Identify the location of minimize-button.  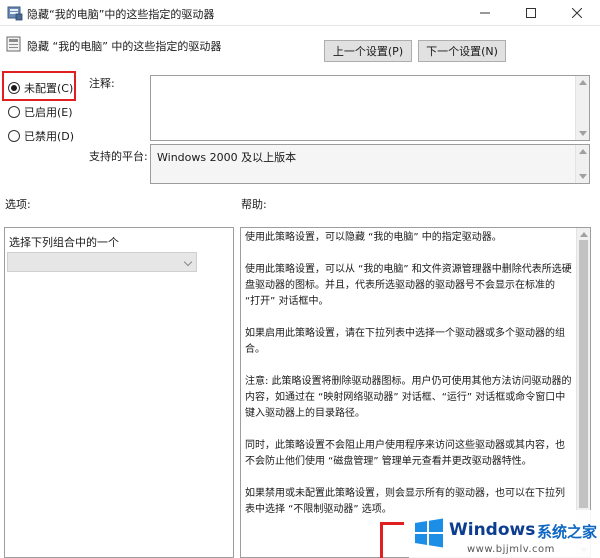
(485, 13).